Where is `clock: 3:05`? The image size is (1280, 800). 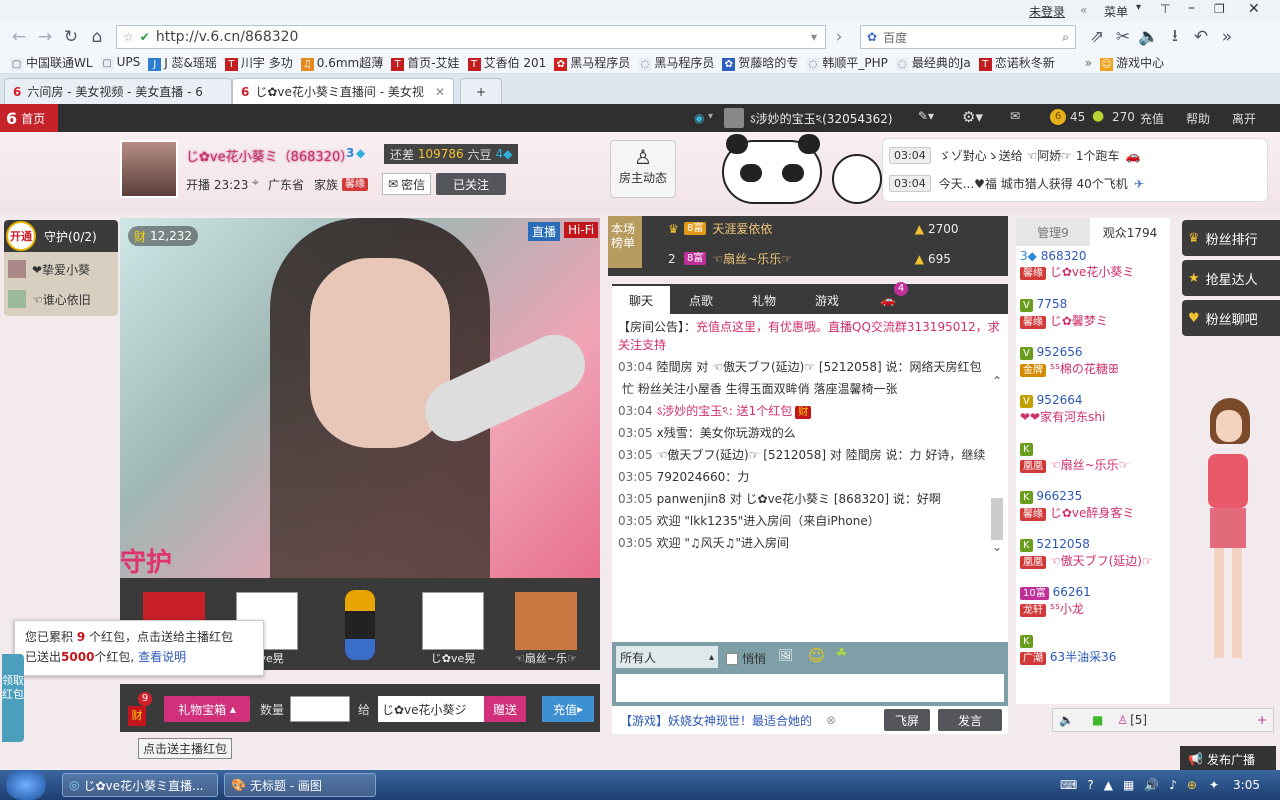
clock: 3:05 is located at coordinates (1246, 785).